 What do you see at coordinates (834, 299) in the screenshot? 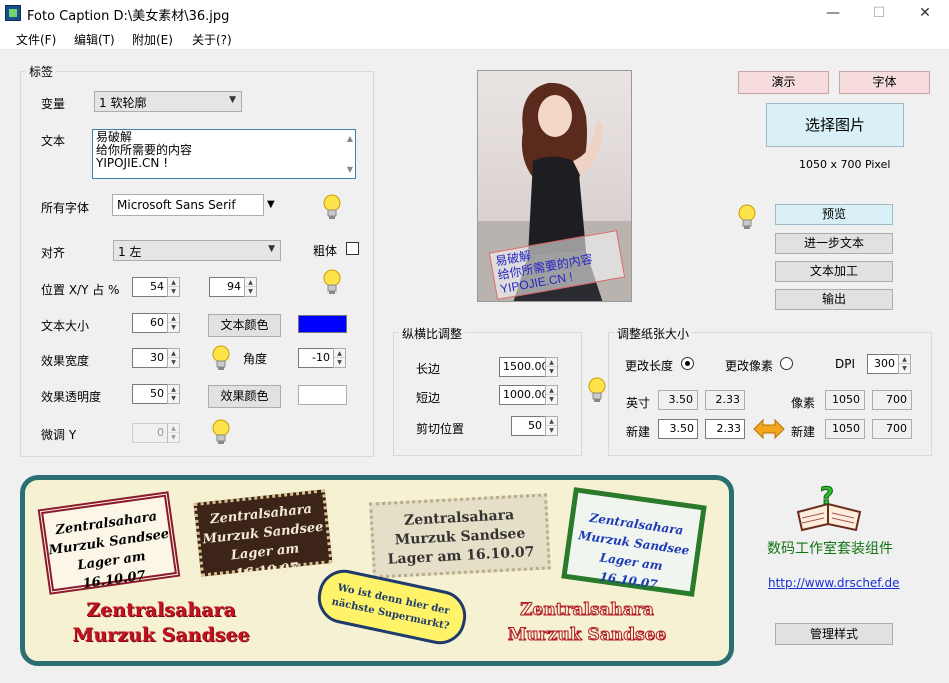
I see `output-button: 输出` at bounding box center [834, 299].